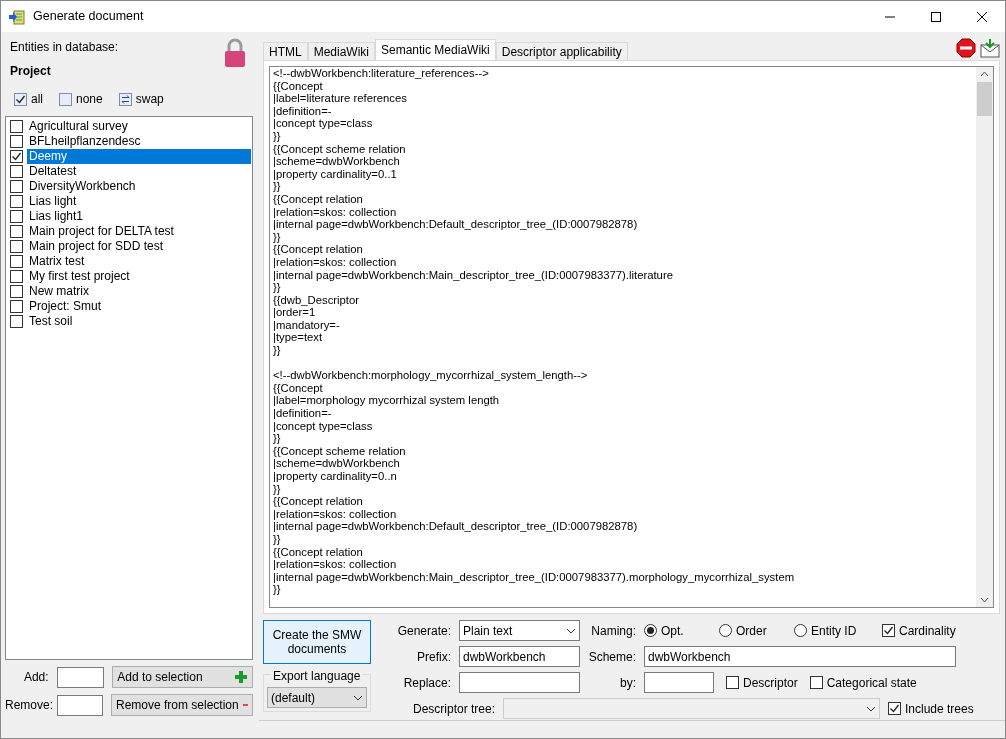  Describe the element at coordinates (800, 656) in the screenshot. I see `scheme-field: dwbWorkbench` at that location.